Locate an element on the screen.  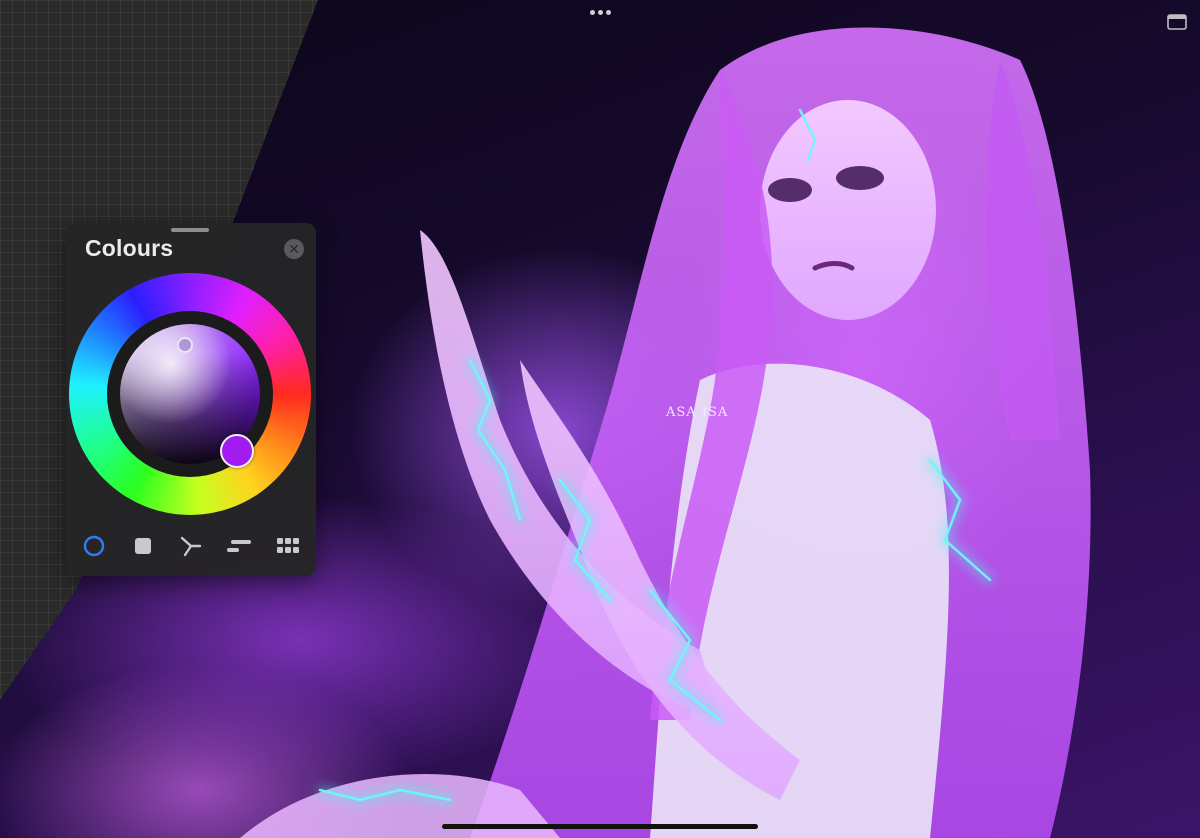
tab-value is located at coordinates (239, 546).